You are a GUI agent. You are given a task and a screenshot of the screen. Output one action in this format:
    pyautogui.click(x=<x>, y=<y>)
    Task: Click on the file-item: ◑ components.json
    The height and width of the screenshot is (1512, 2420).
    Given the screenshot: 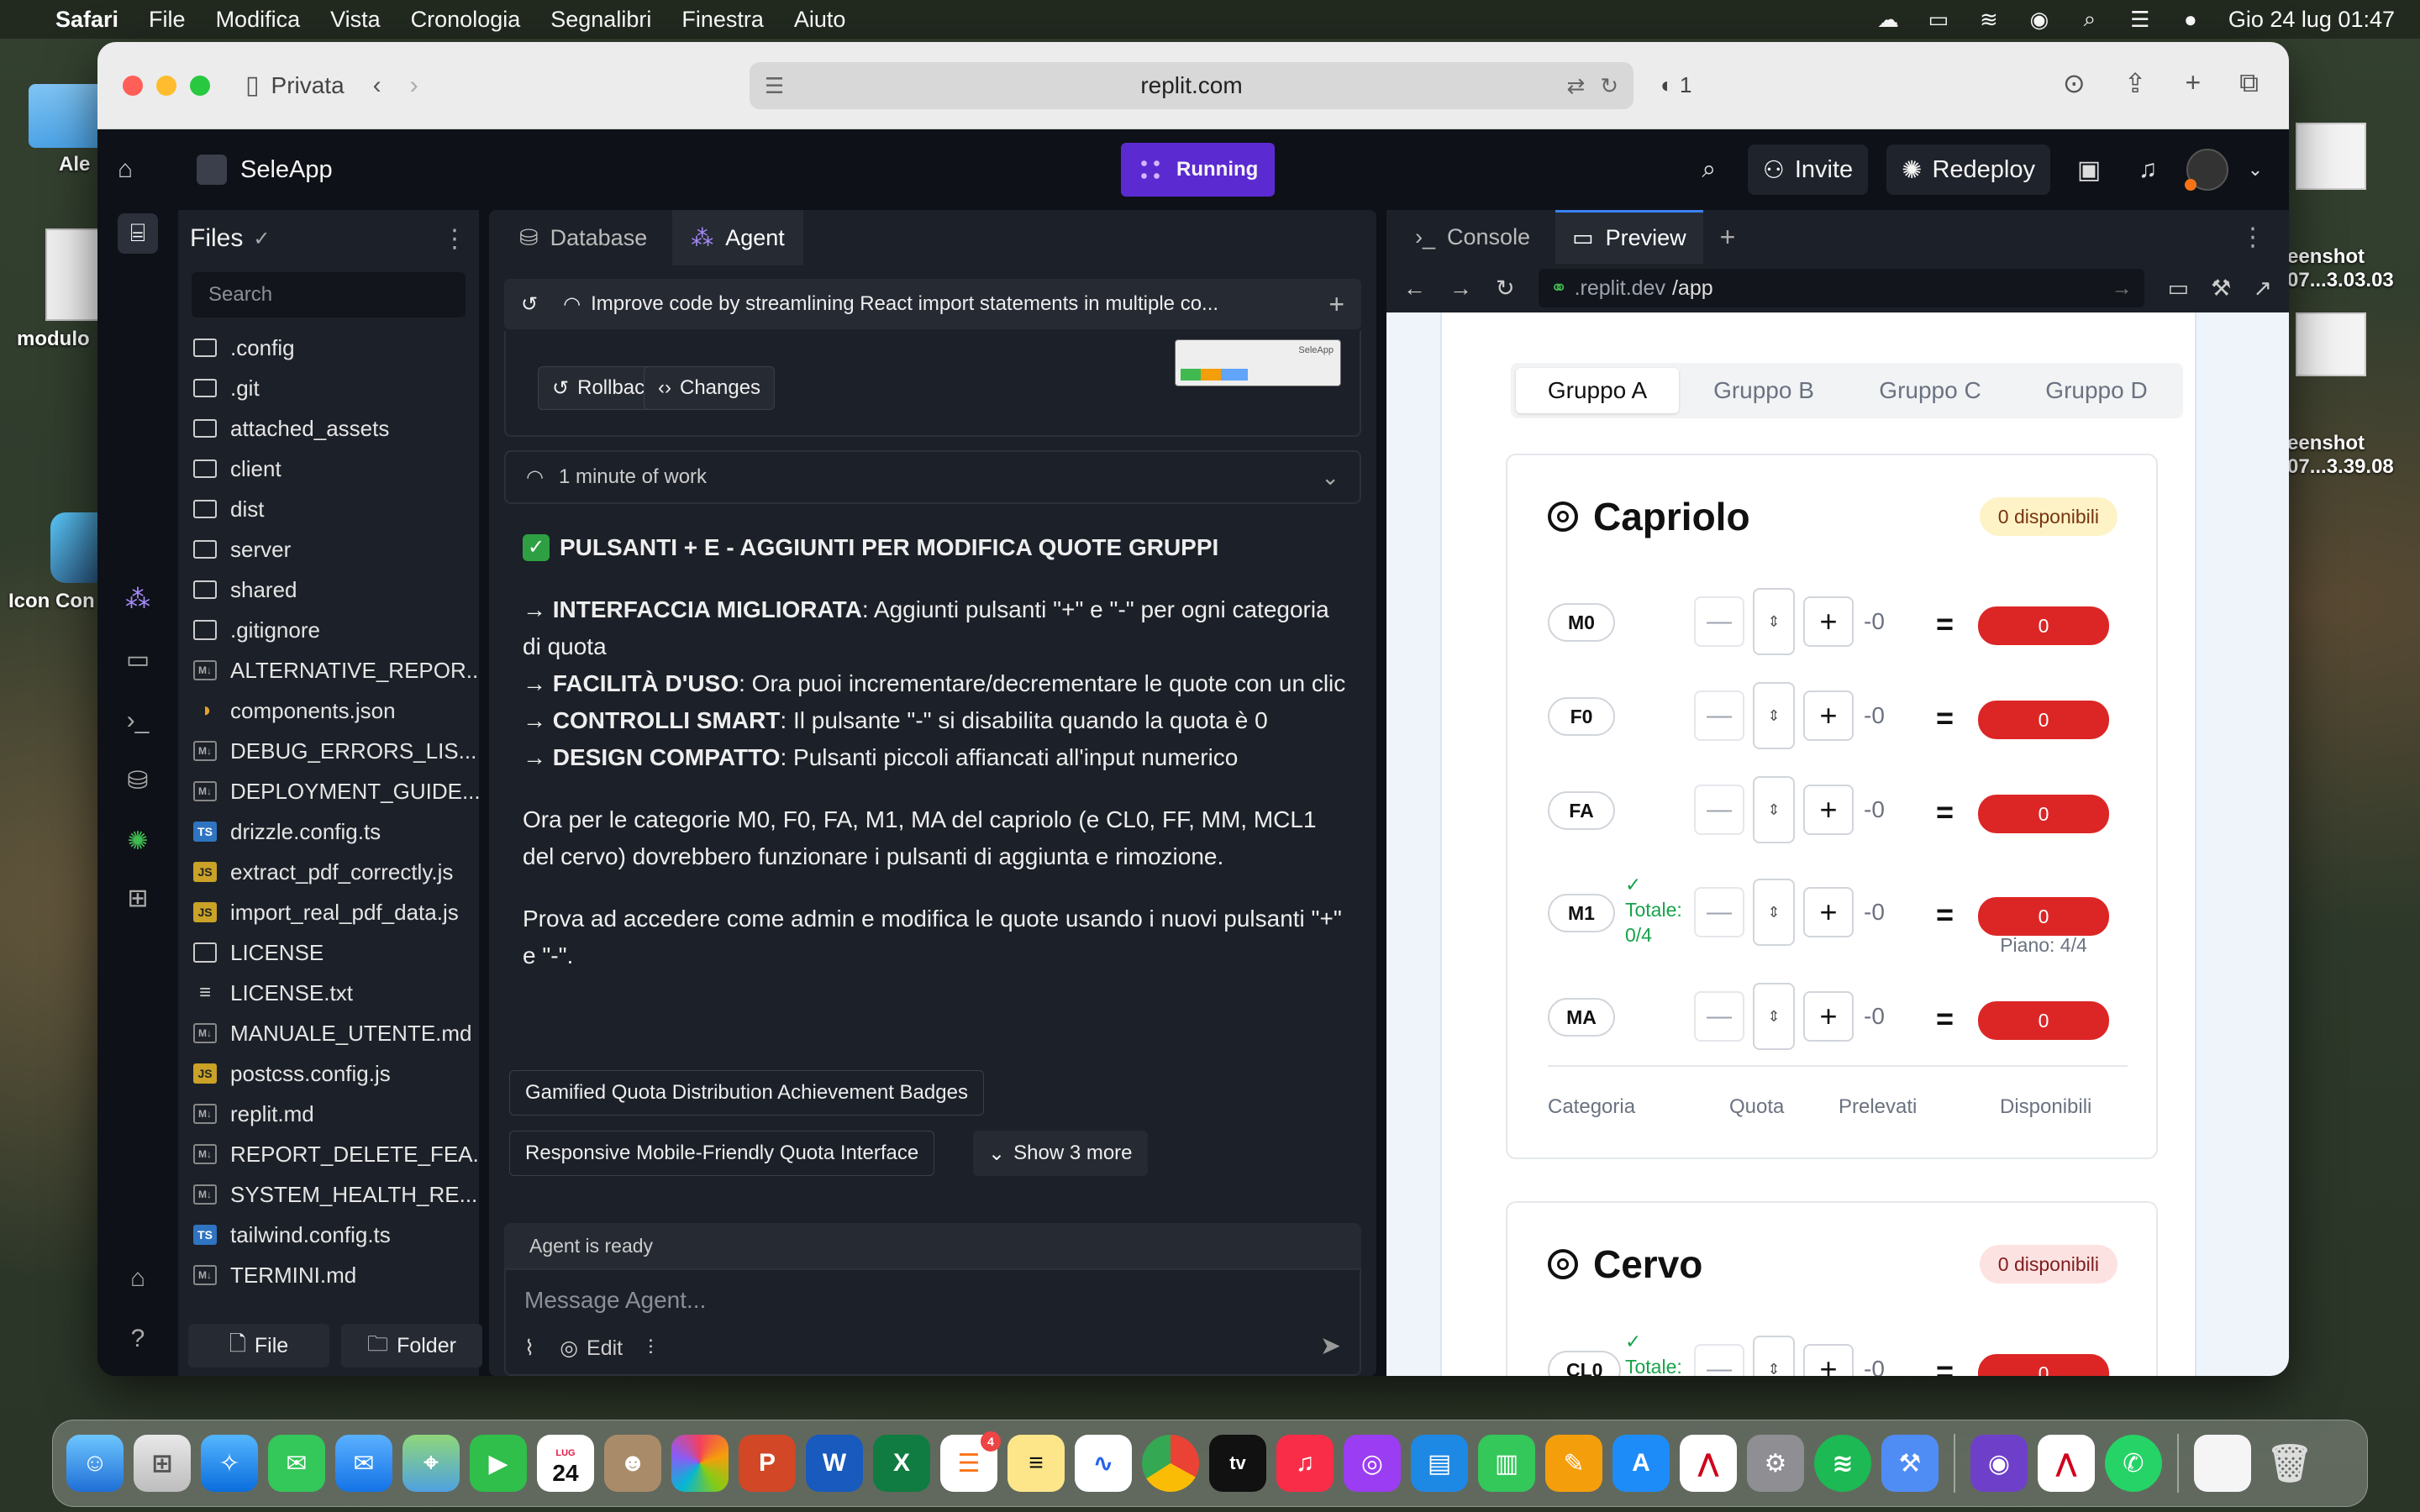 What is the action you would take?
    pyautogui.click(x=329, y=710)
    